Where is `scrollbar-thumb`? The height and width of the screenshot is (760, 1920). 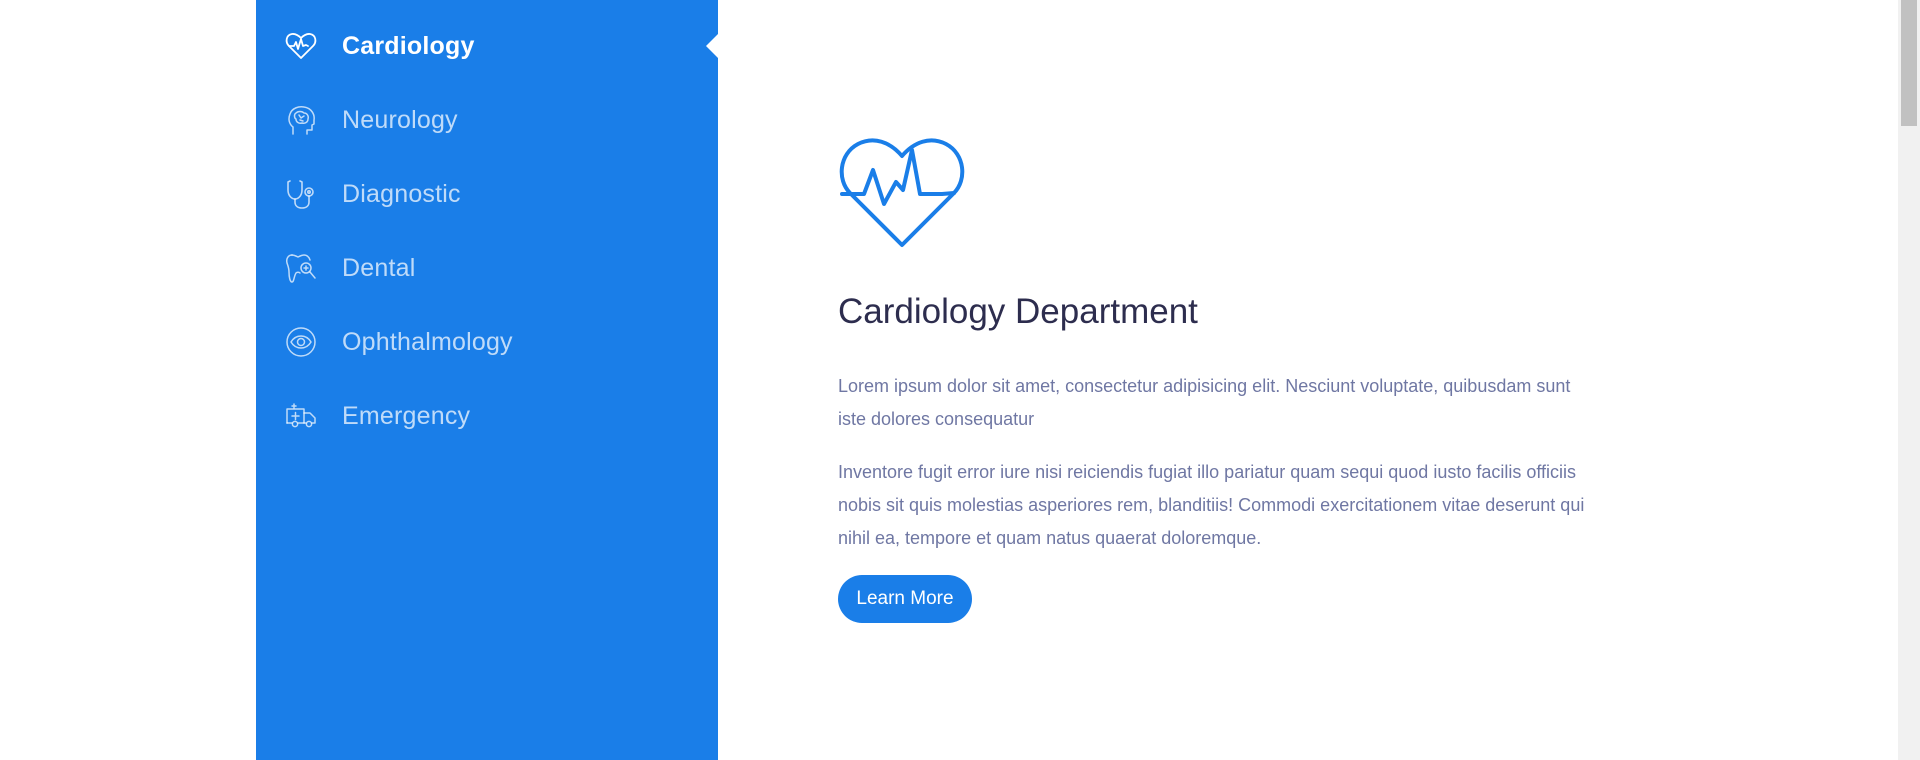 scrollbar-thumb is located at coordinates (1909, 63).